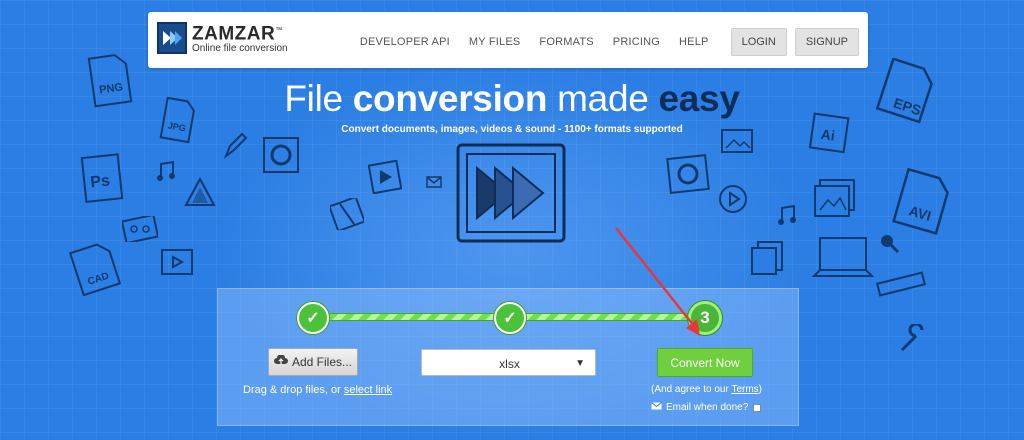 This screenshot has width=1024, height=440. I want to click on annotation-arrow, so click(657, 281).